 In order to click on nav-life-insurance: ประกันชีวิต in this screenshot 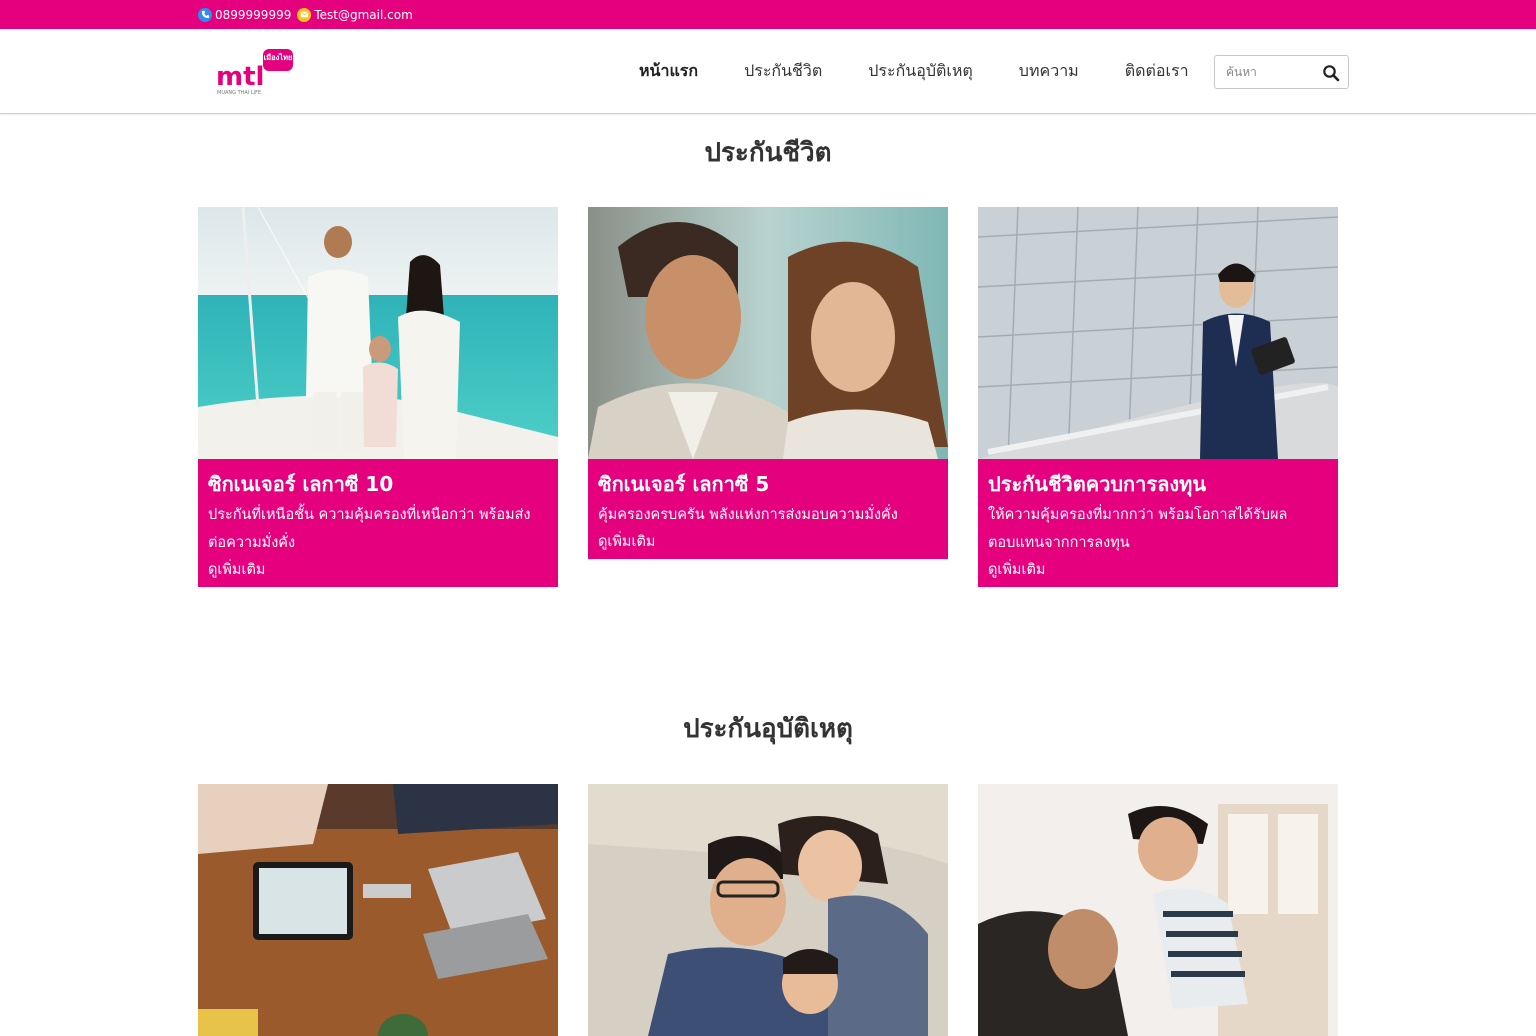, I will do `click(783, 71)`.